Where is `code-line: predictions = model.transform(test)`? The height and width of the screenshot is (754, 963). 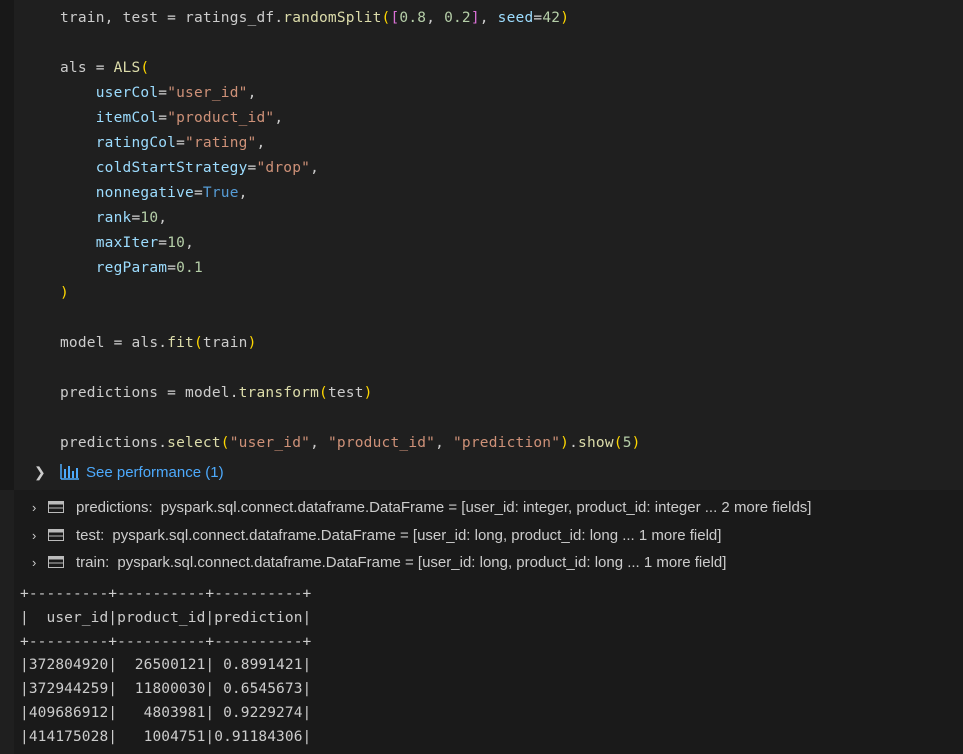
code-line: predictions = model.transform(test) is located at coordinates (350, 393).